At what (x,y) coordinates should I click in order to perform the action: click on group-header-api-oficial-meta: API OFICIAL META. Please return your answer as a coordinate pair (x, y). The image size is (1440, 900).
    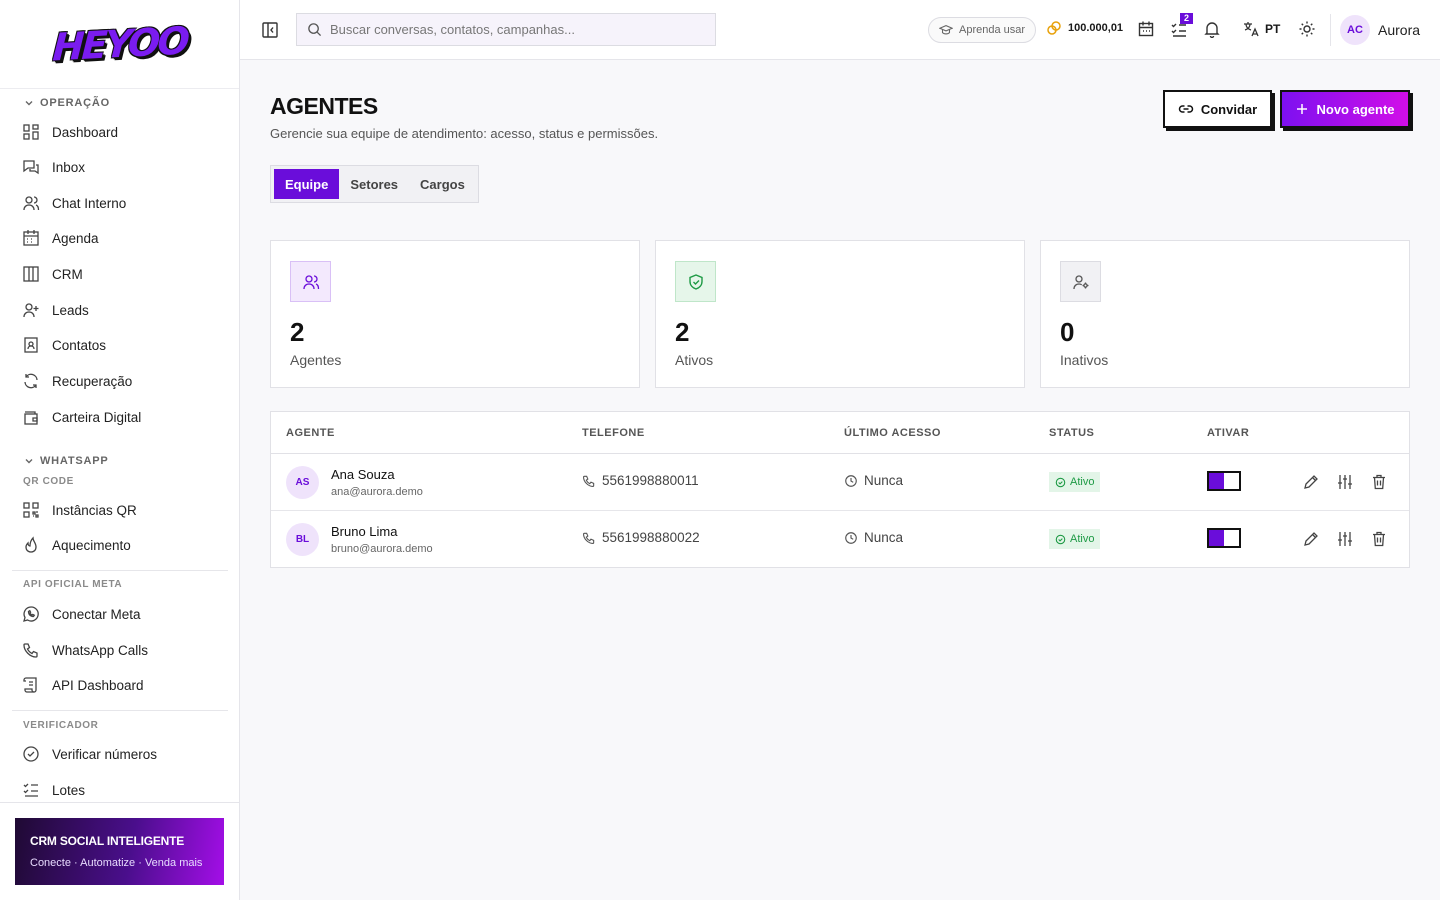
    Looking at the image, I should click on (73, 584).